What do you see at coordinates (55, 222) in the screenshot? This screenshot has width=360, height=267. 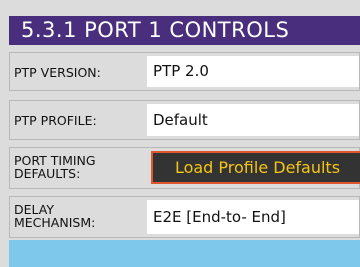 I see `delay-label-line2: MECHANISM:` at bounding box center [55, 222].